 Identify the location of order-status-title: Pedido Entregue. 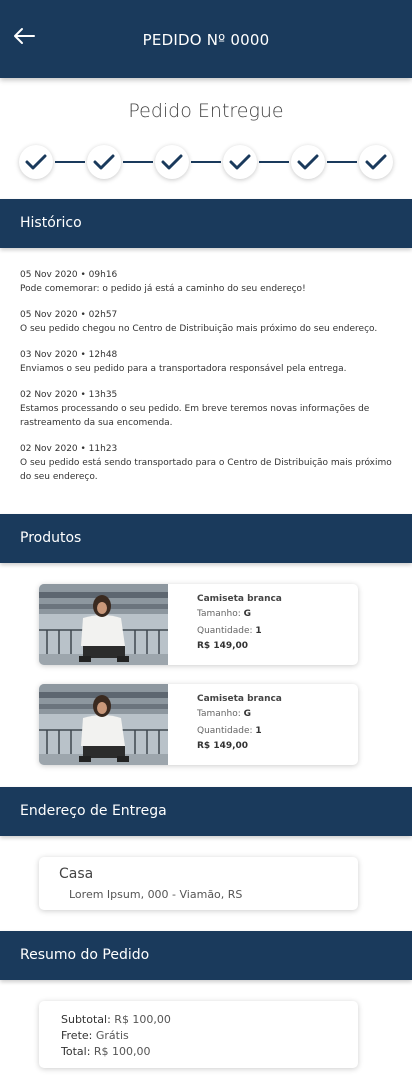
(206, 111).